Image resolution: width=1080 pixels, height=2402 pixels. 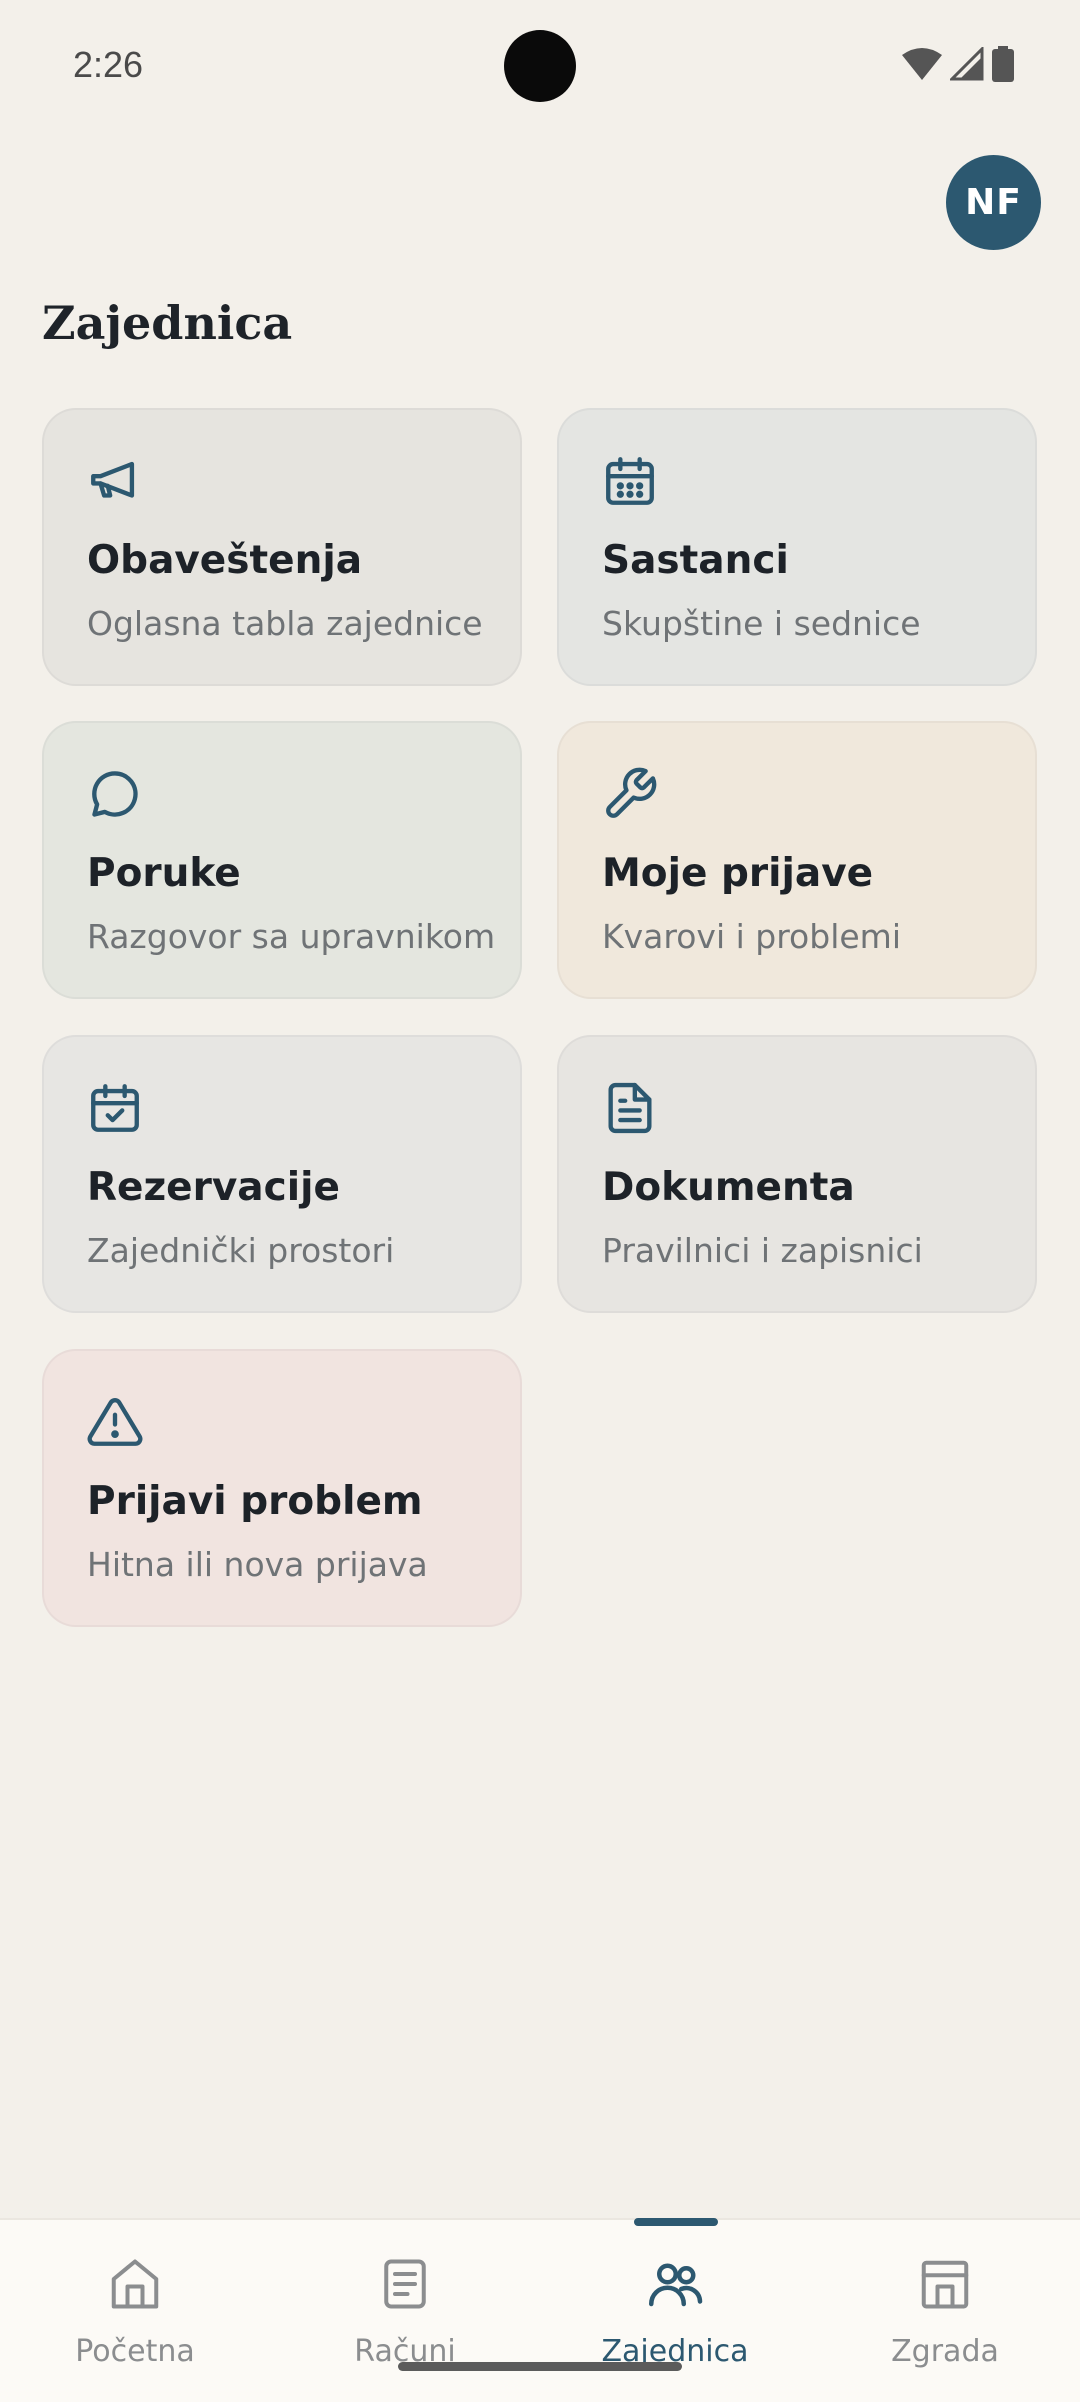 I want to click on card-title: Prijavi problem, so click(x=255, y=1501).